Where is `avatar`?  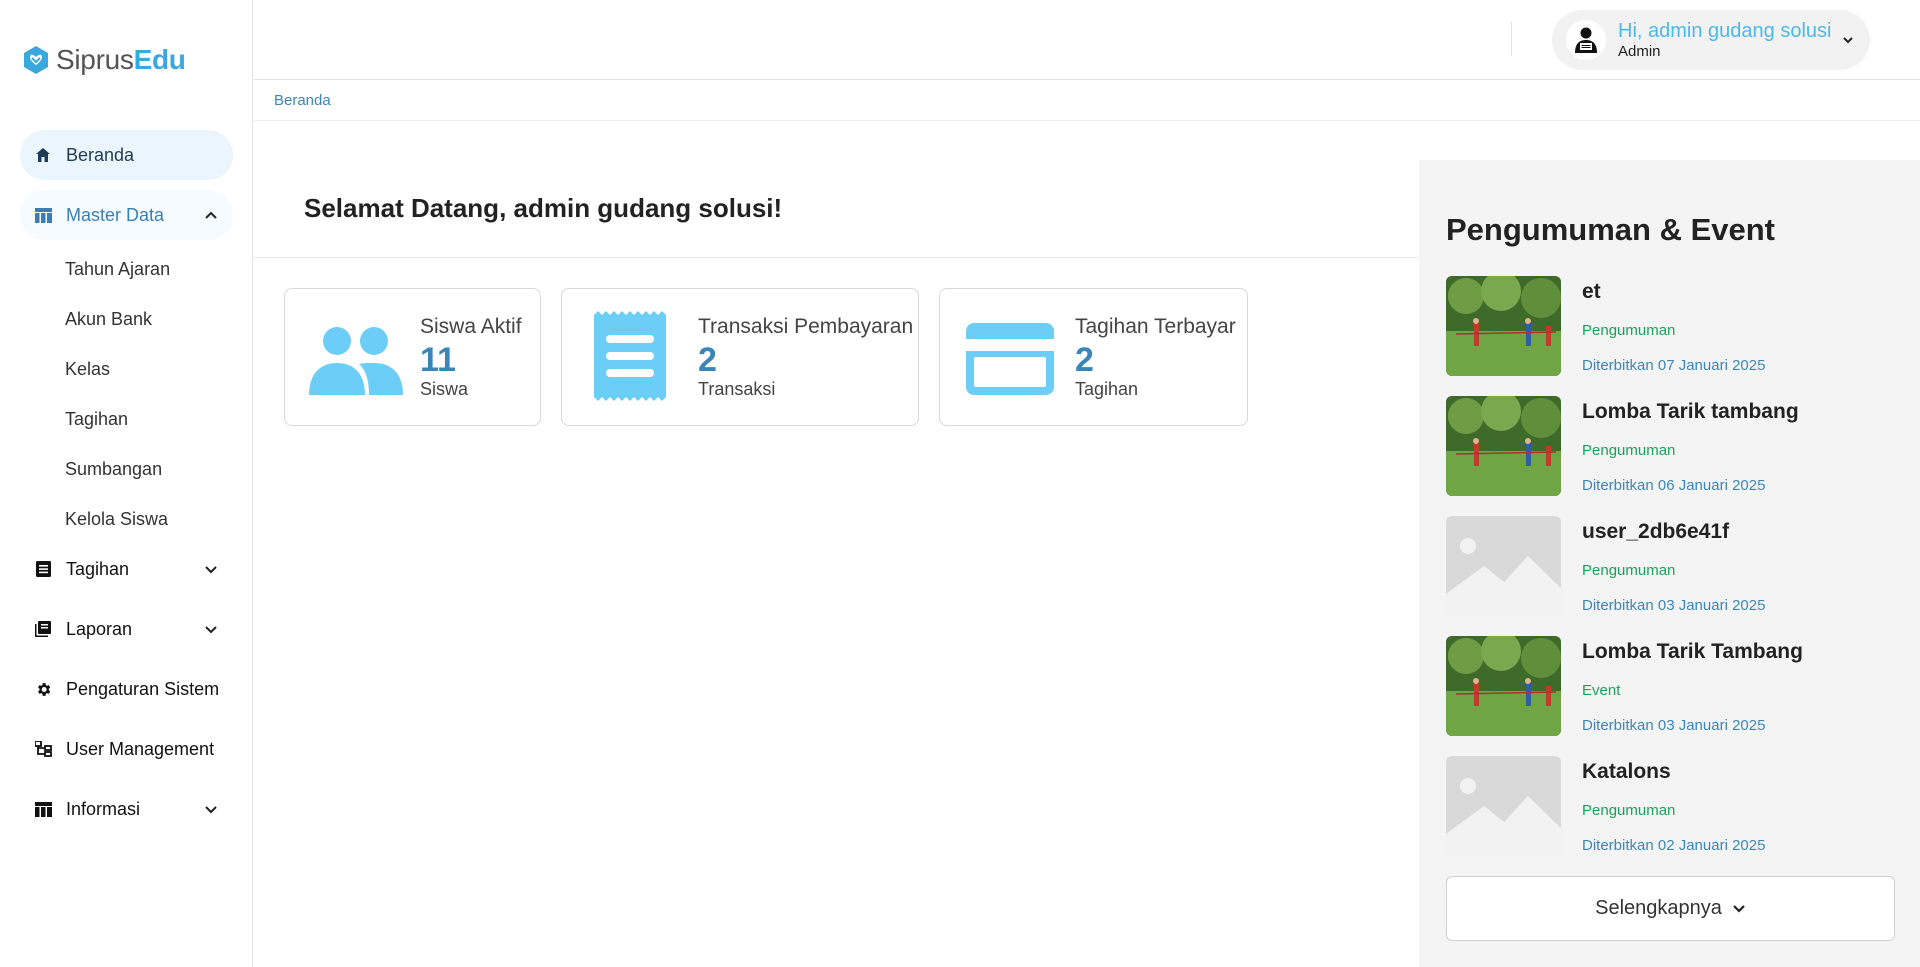 avatar is located at coordinates (1586, 40).